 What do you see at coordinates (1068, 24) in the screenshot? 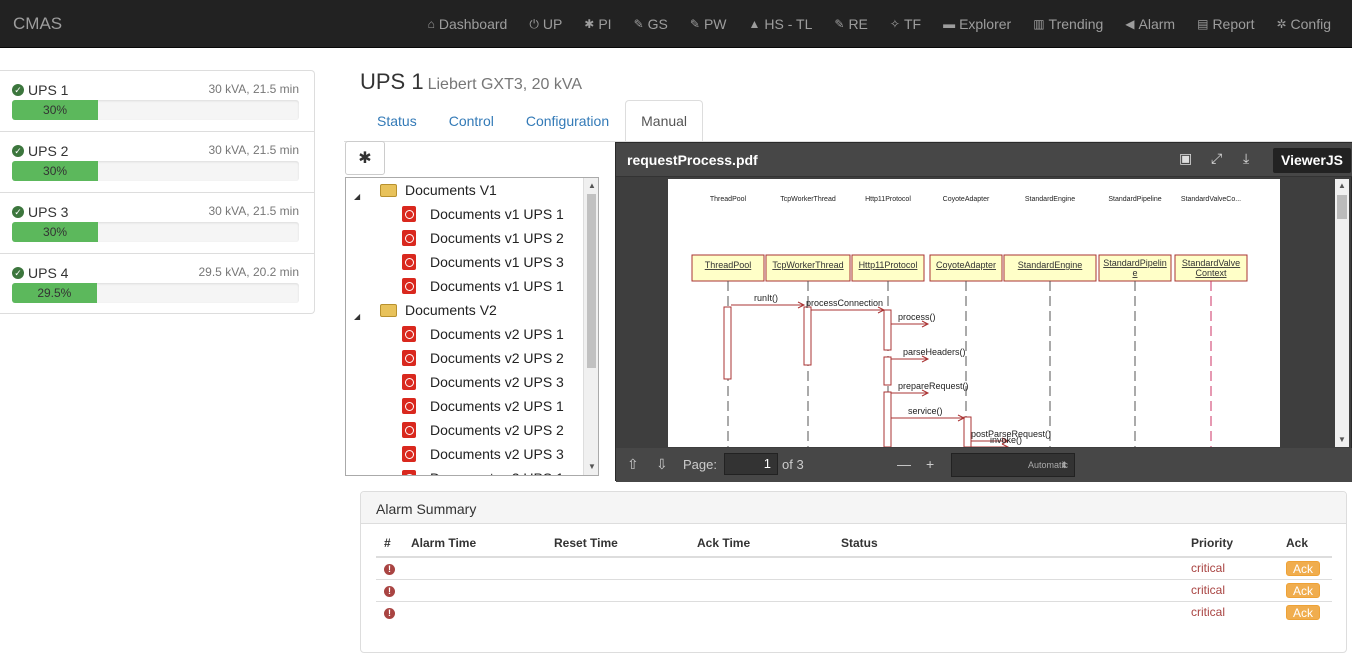
I see `nav-item-trending: ▥ Trending` at bounding box center [1068, 24].